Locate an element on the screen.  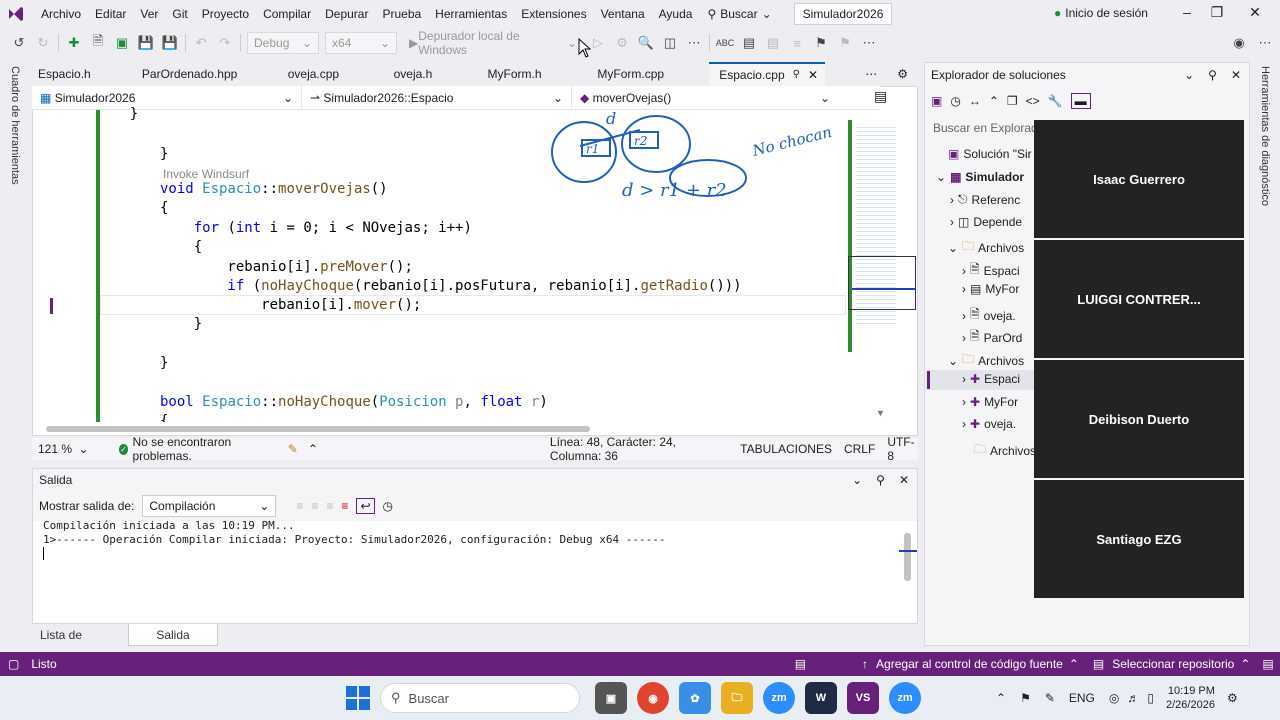
volume-icon: ♬ is located at coordinates (1133, 698).